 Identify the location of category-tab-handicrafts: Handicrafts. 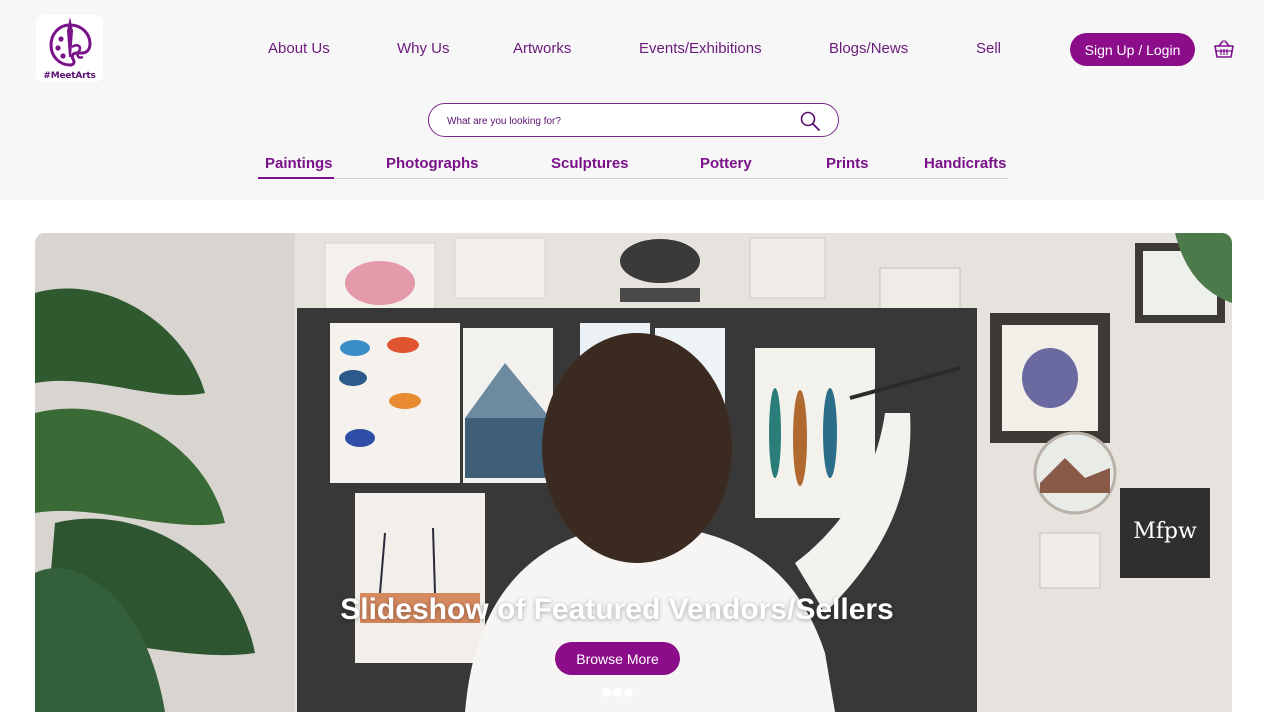
(965, 163).